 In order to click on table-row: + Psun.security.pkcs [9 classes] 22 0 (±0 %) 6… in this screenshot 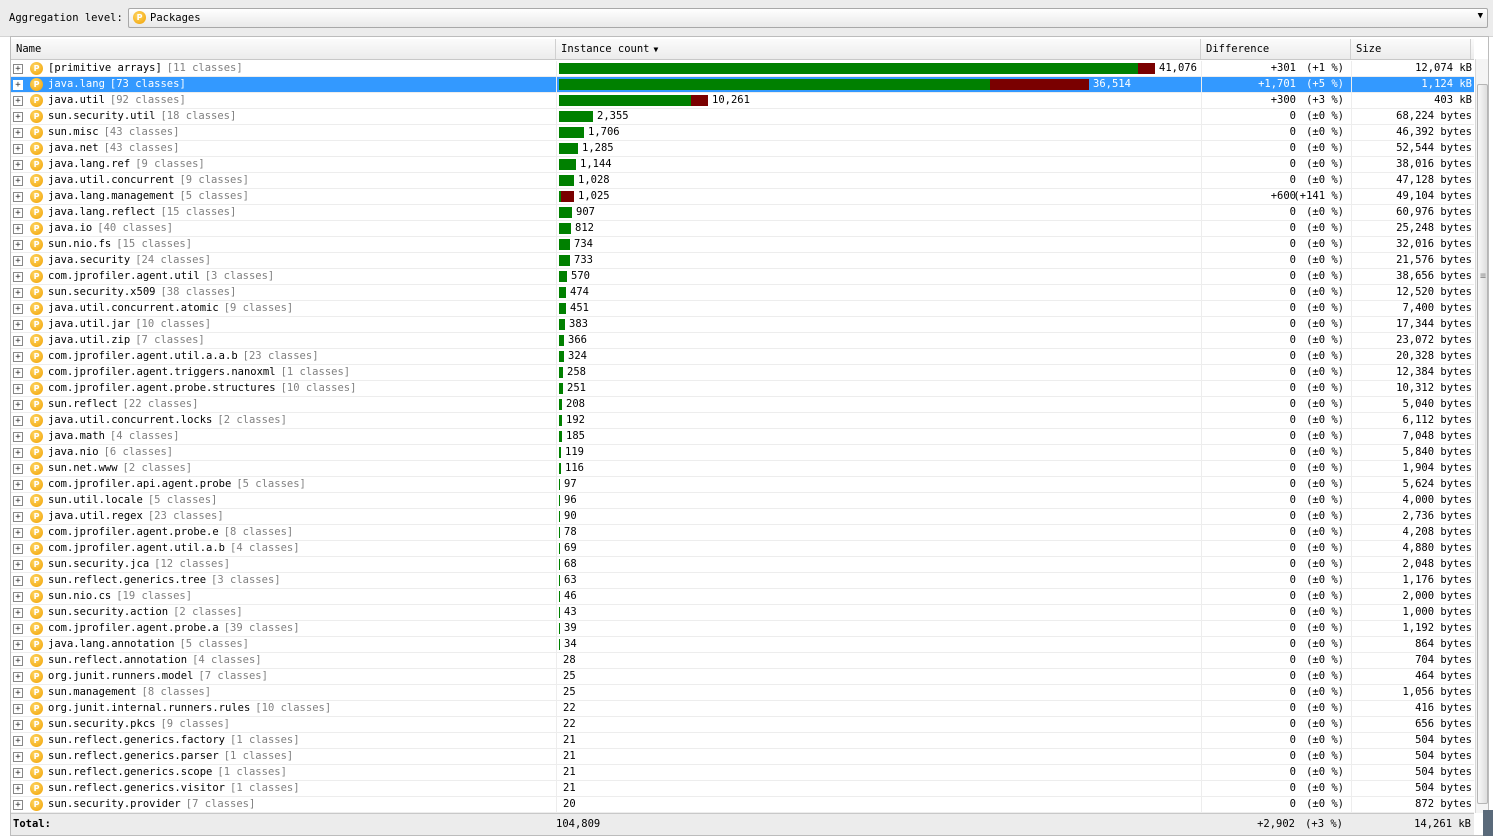, I will do `click(742, 725)`.